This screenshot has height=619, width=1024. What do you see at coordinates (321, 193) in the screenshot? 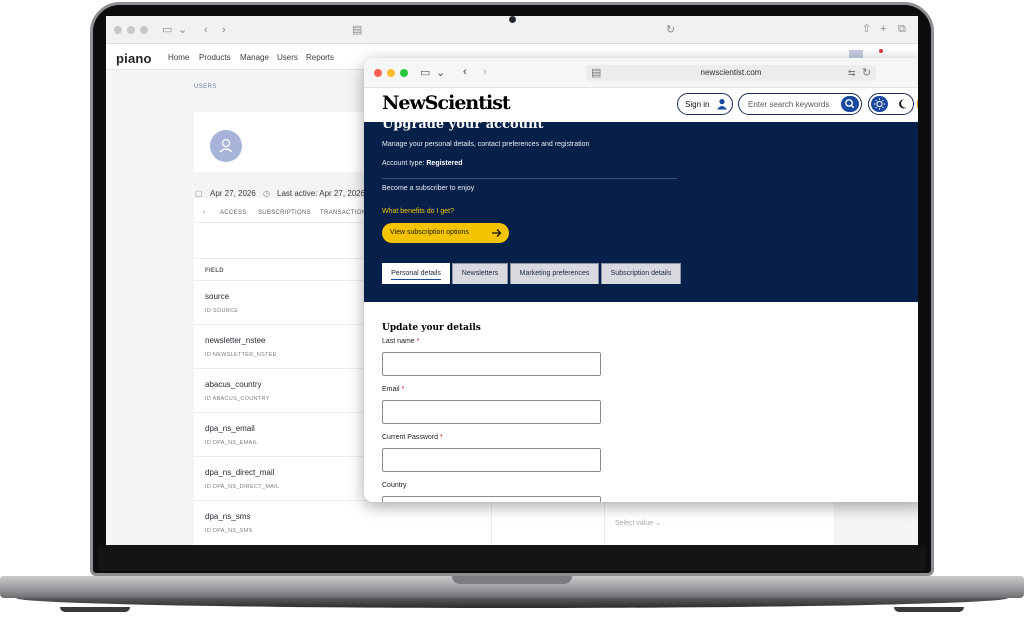
I see `last-active: Last active: Apr 27, 2026` at bounding box center [321, 193].